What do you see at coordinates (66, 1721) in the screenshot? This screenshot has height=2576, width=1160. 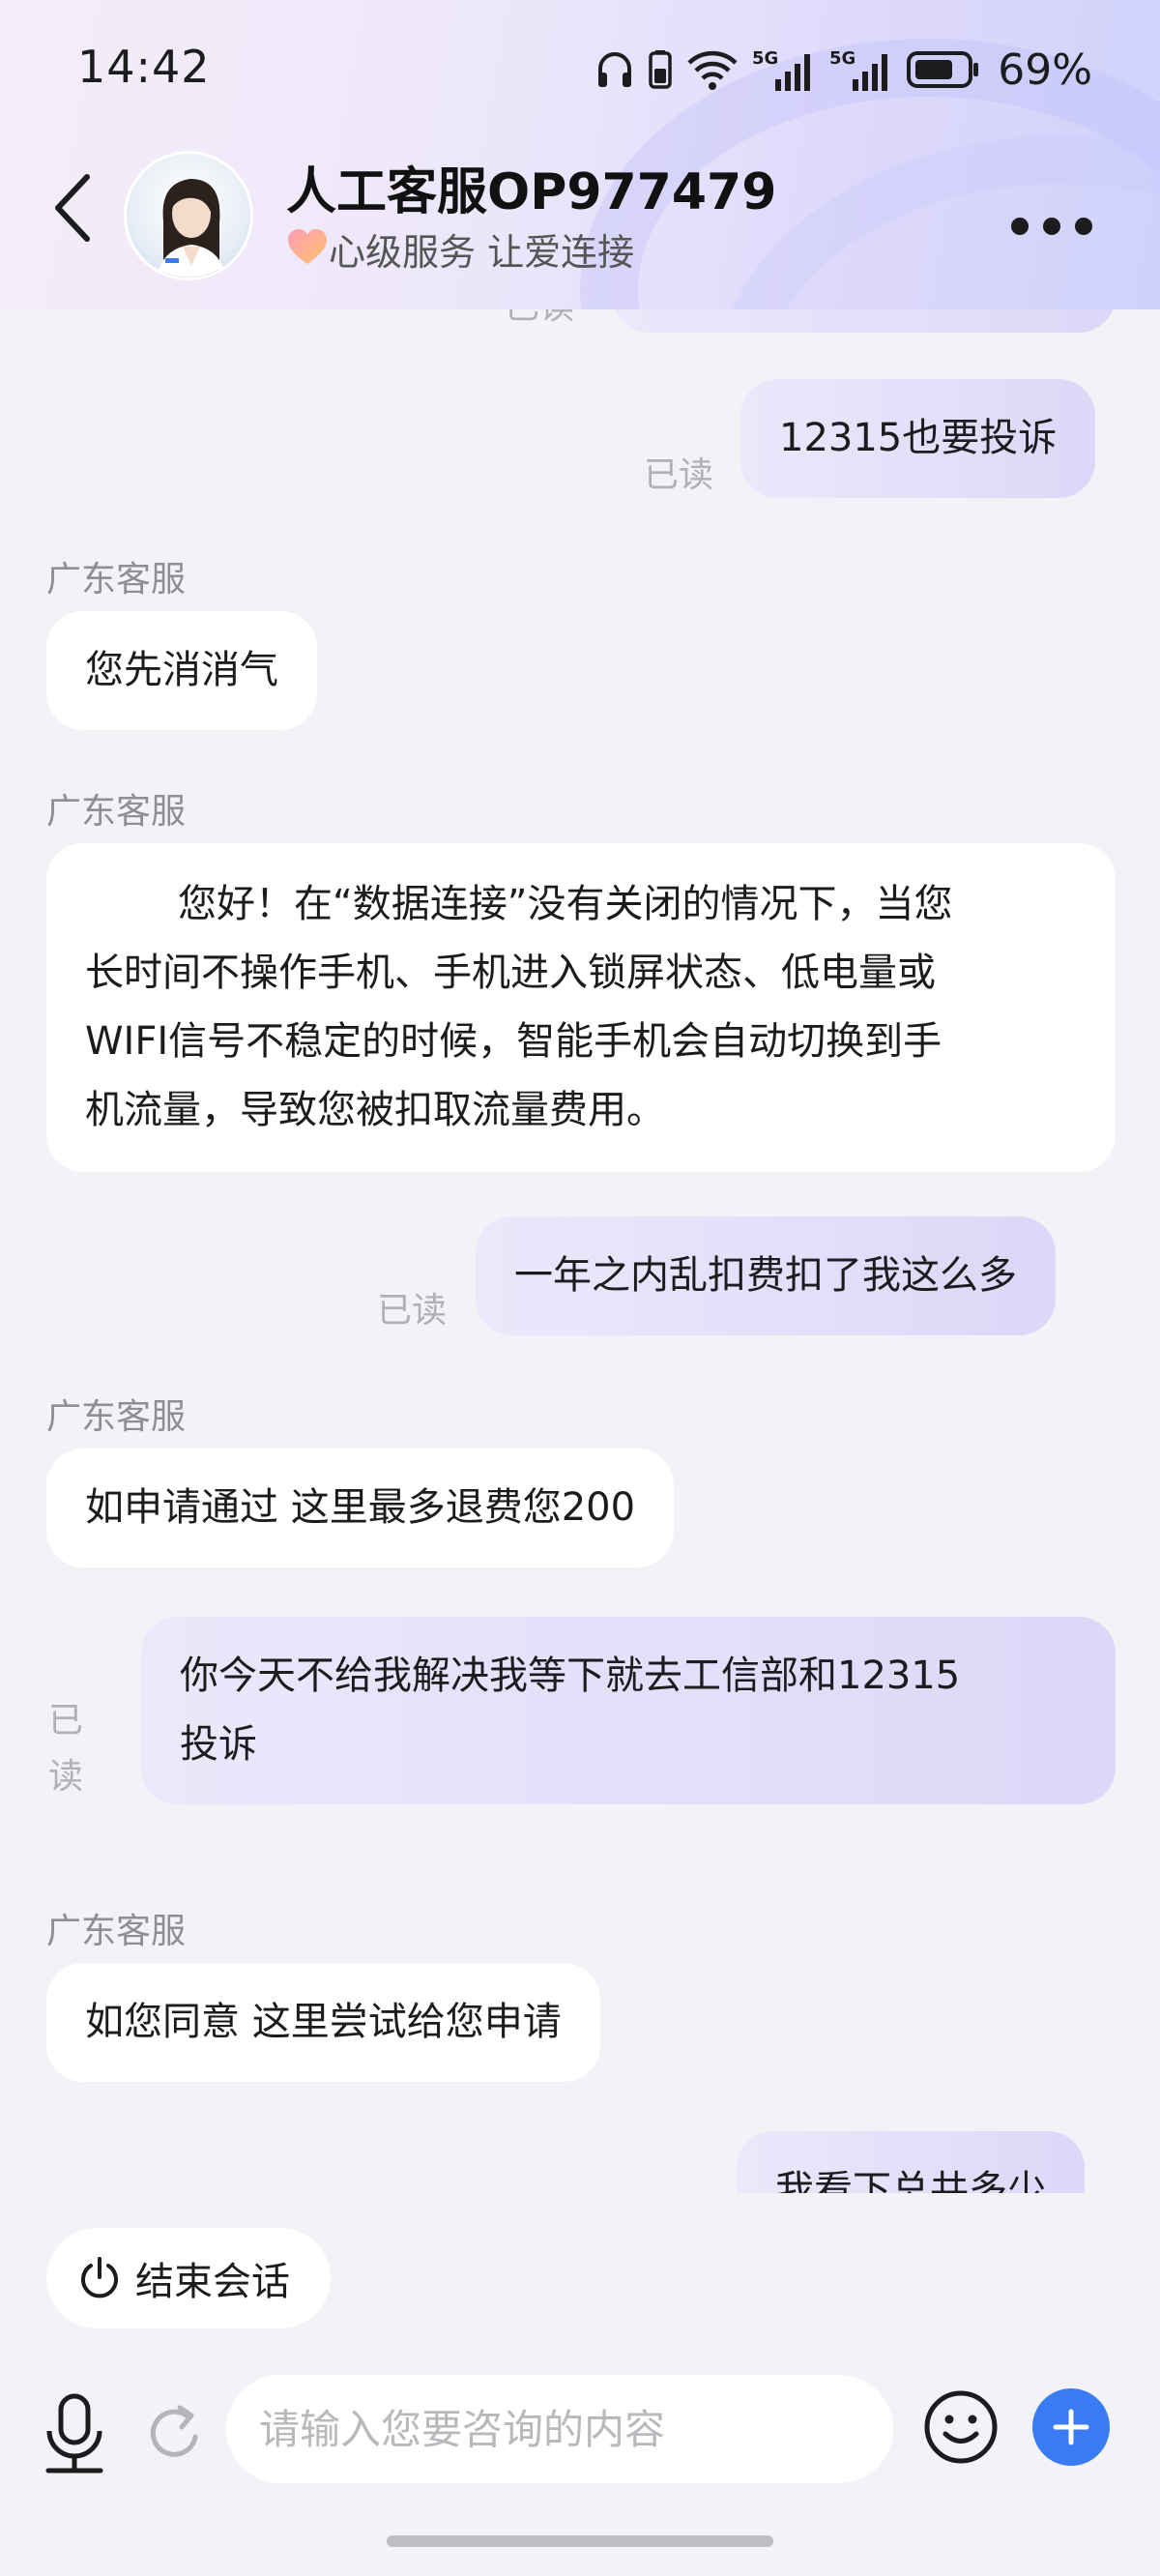 I see `read-receipt: 已` at bounding box center [66, 1721].